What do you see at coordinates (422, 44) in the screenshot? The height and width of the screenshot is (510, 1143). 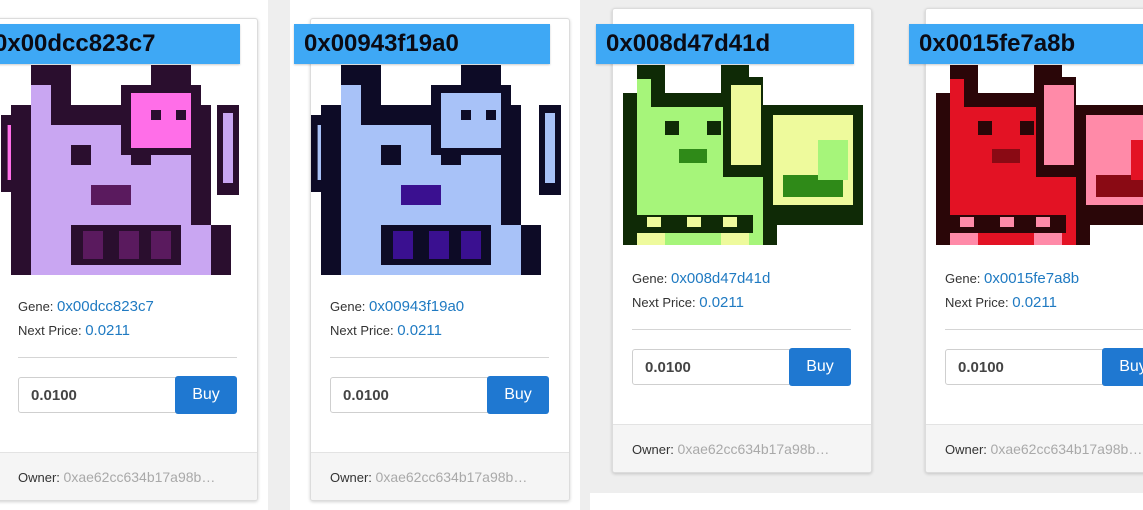 I see `kitty-id-tag: 0x00943f19a0` at bounding box center [422, 44].